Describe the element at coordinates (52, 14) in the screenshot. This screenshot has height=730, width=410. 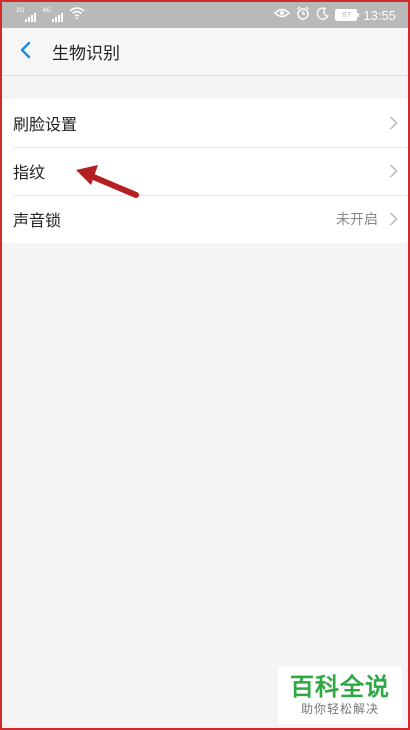
I see `signal-icon-2: 4G` at that location.